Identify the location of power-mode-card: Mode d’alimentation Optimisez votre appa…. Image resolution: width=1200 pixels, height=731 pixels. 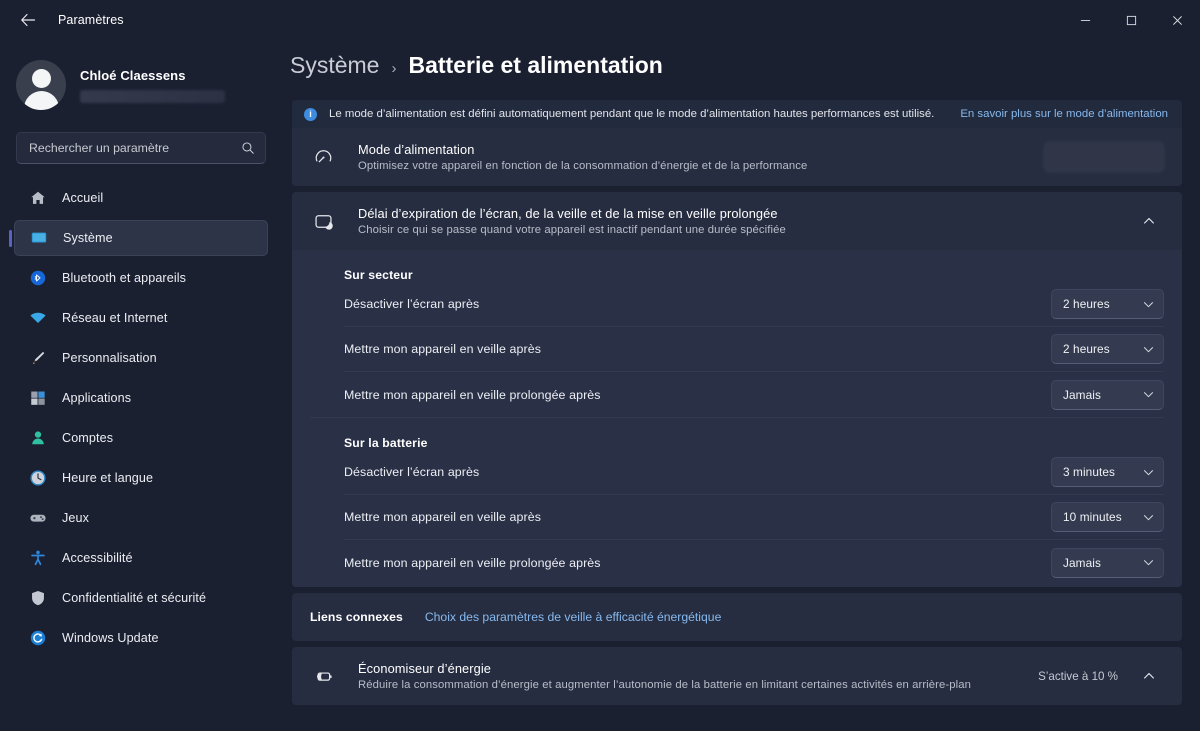
(737, 157).